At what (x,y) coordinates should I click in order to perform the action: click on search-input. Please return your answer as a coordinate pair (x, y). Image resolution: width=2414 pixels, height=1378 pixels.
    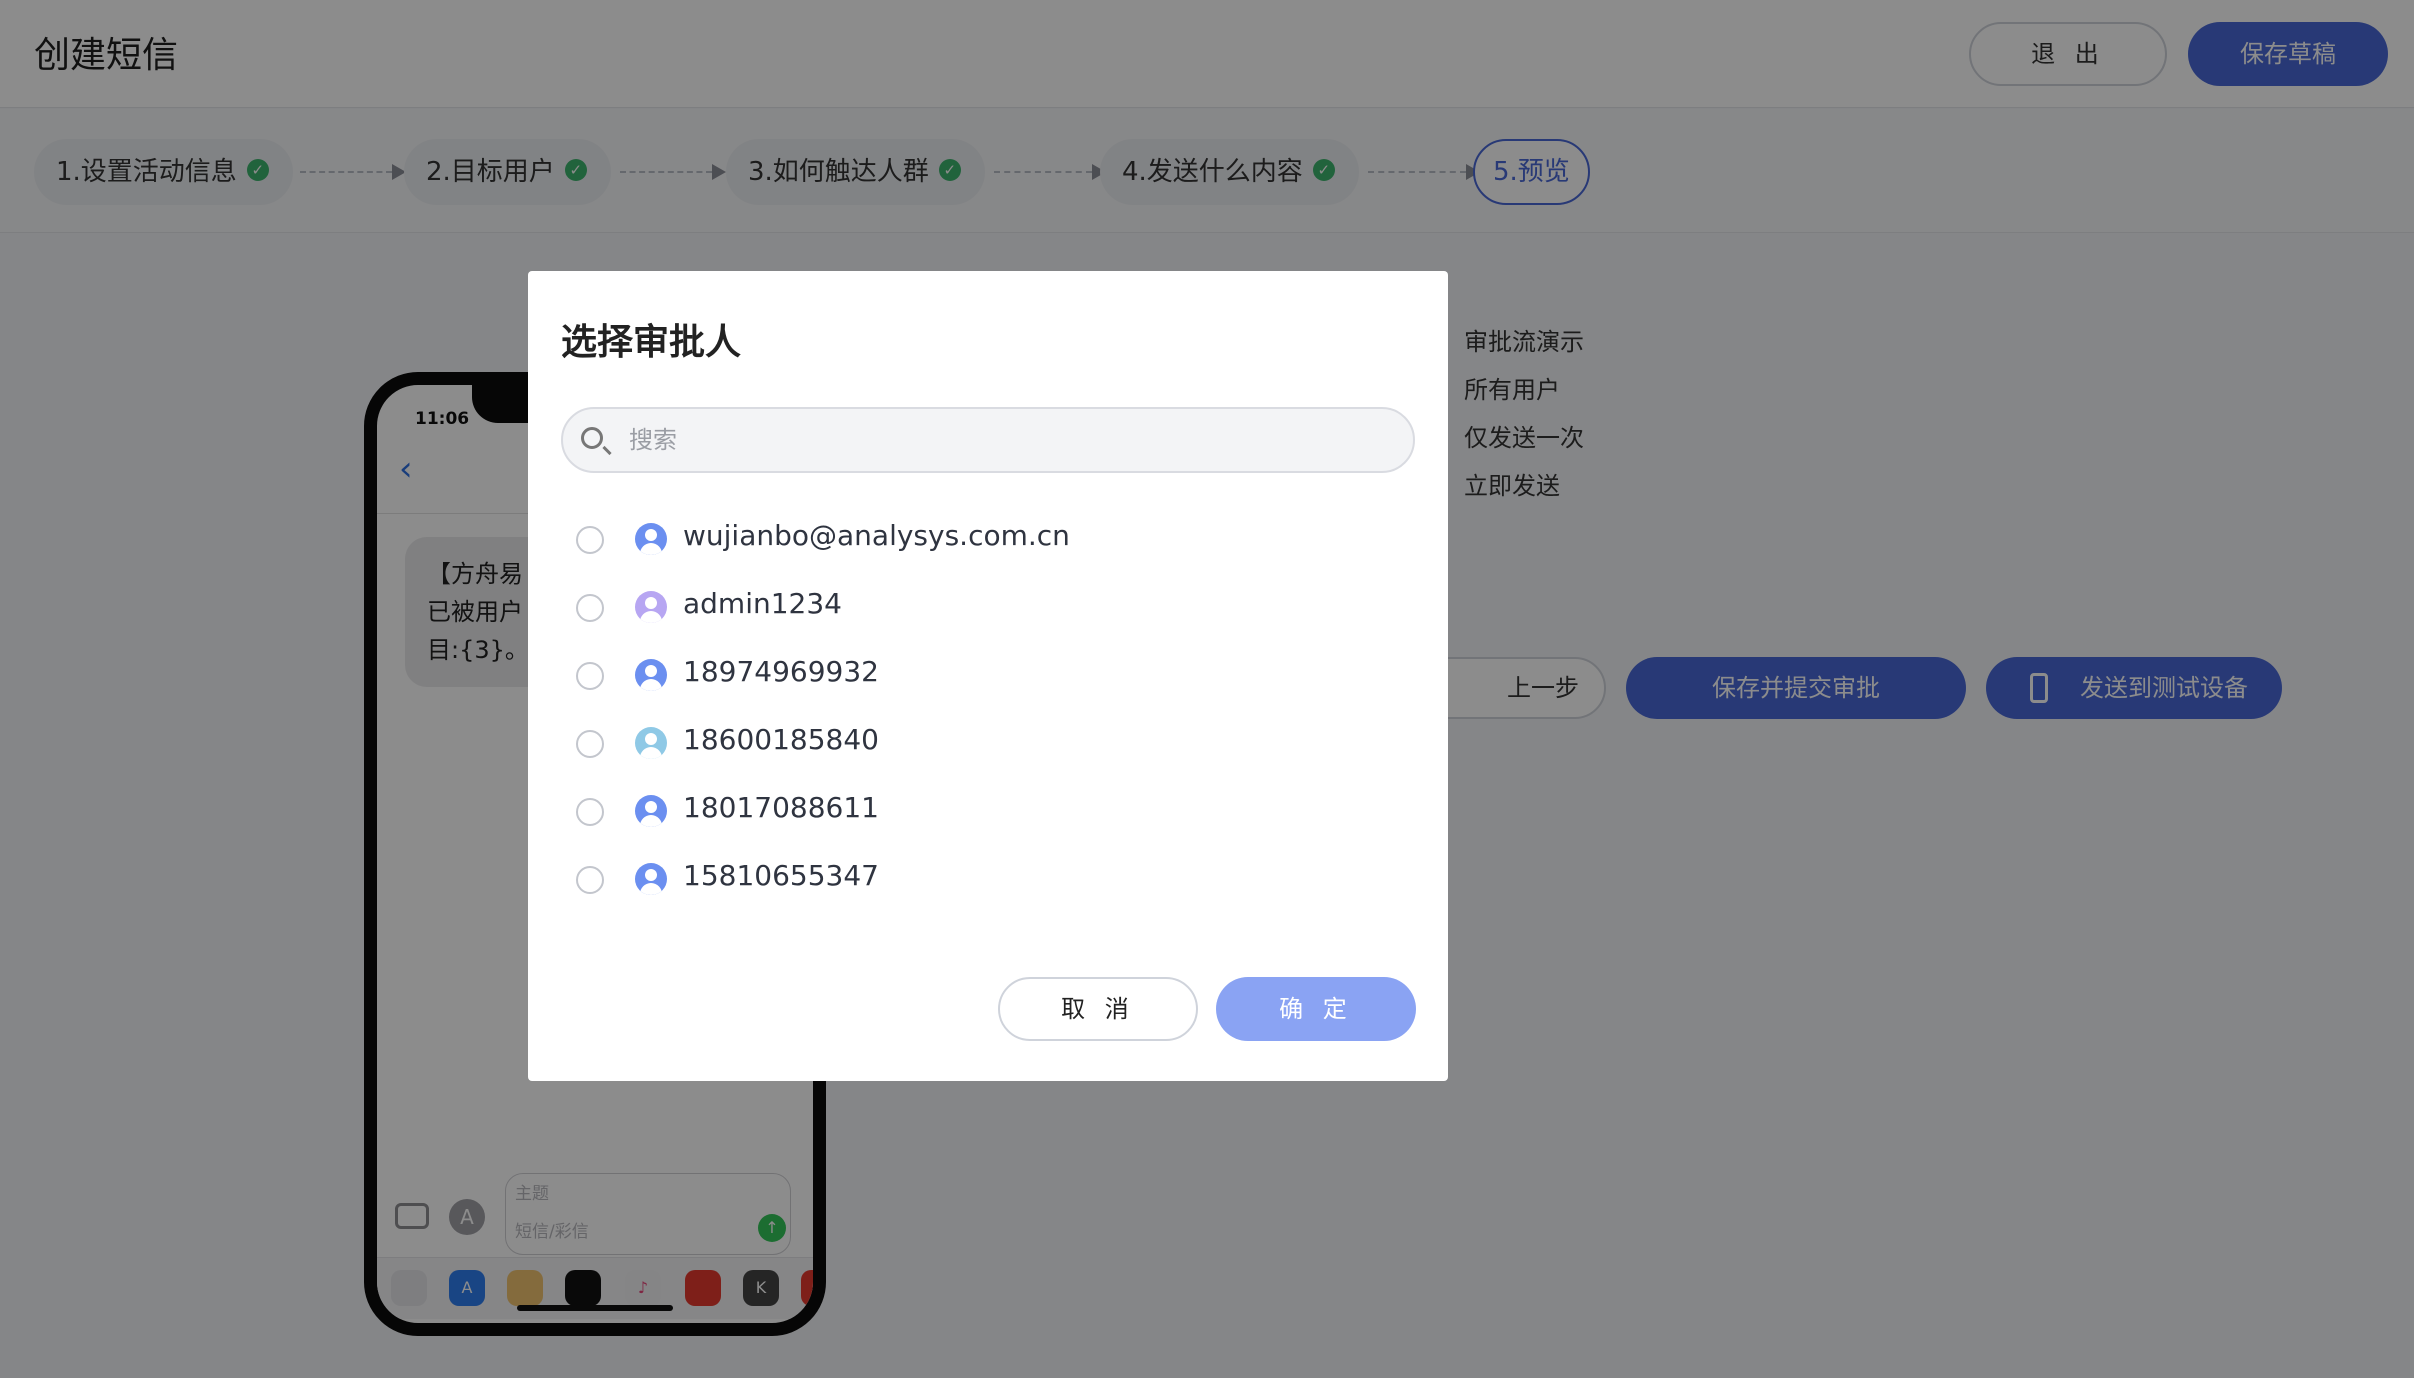
    Looking at the image, I should click on (1009, 440).